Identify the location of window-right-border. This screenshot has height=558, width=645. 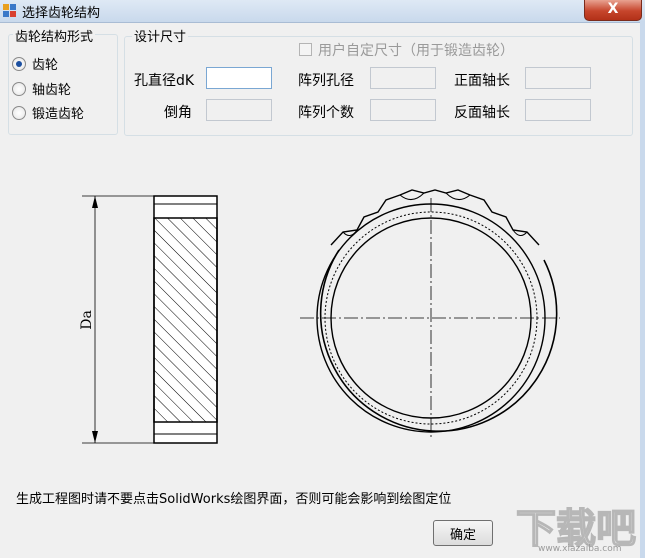
(642, 290).